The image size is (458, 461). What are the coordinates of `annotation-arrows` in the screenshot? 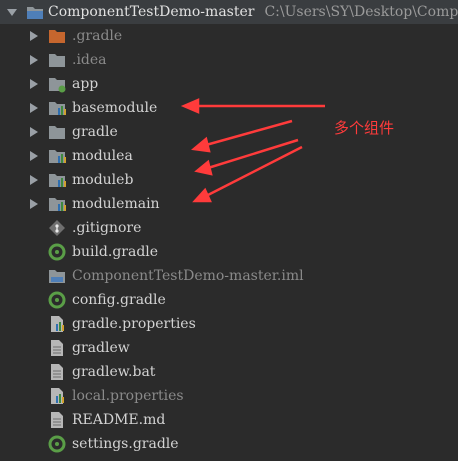 It's located at (252, 150).